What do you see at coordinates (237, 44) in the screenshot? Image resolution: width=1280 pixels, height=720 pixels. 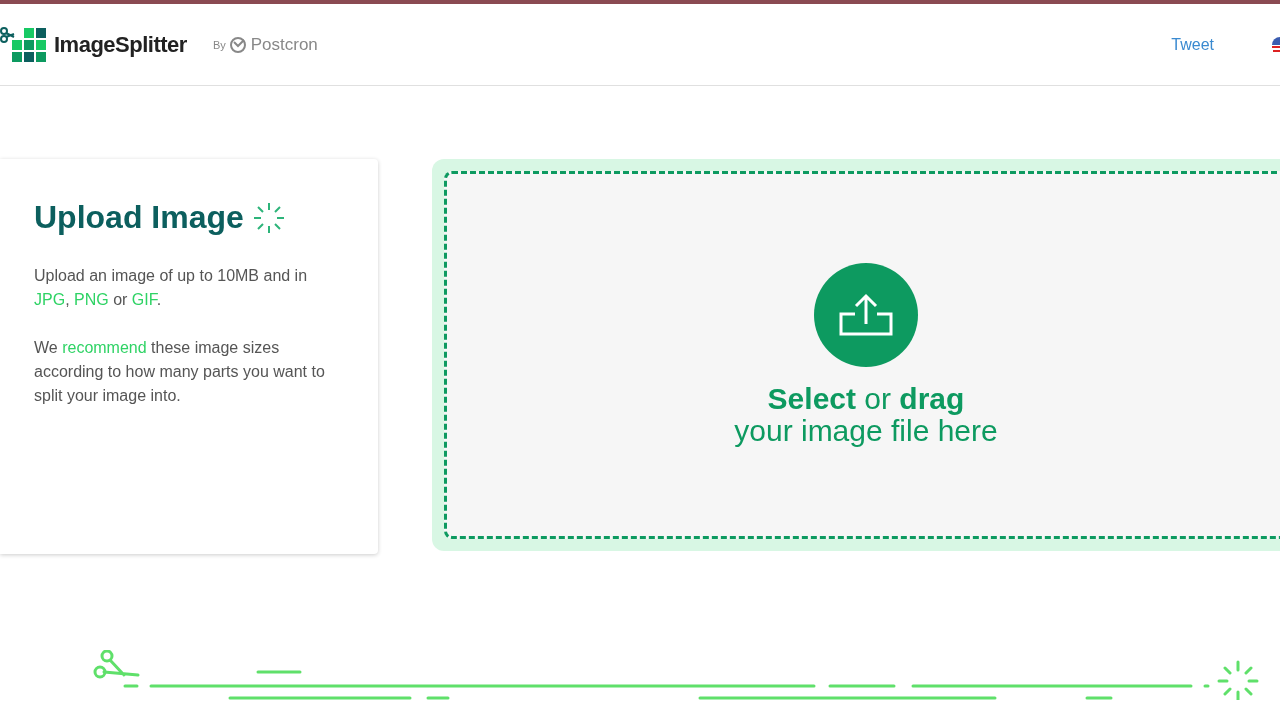 I see `partner-logo-icon` at bounding box center [237, 44].